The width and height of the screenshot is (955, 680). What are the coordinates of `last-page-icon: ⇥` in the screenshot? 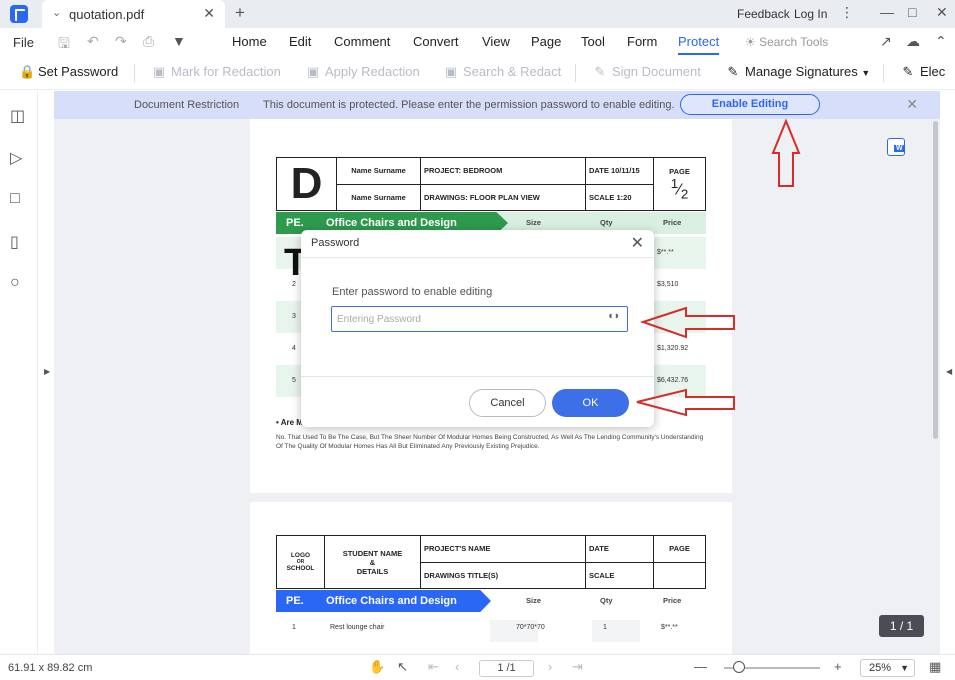 It's located at (577, 667).